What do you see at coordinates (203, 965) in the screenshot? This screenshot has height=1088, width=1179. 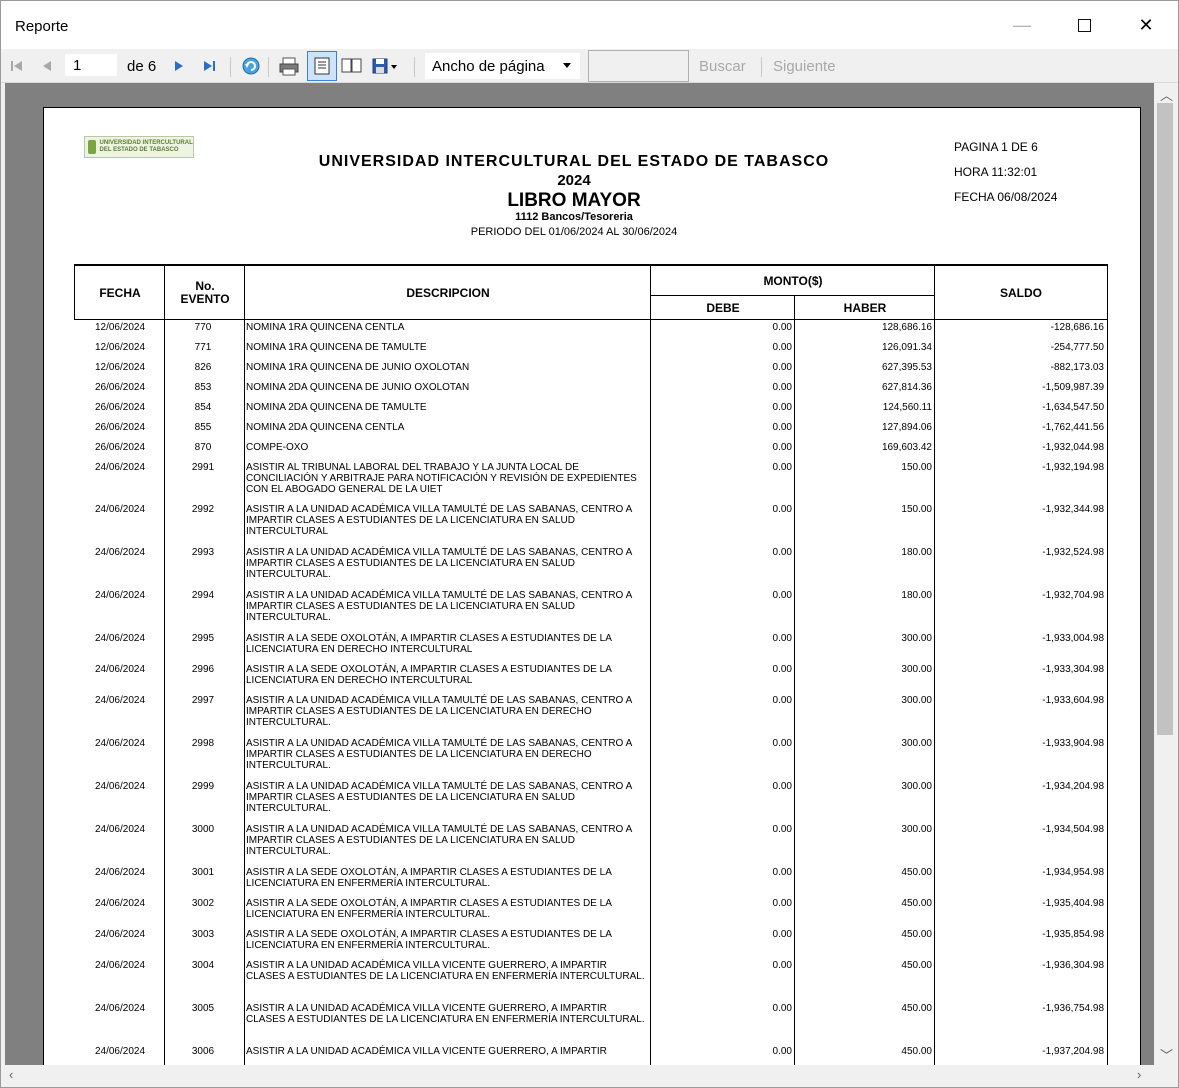 I see `cell-evento: 3004` at bounding box center [203, 965].